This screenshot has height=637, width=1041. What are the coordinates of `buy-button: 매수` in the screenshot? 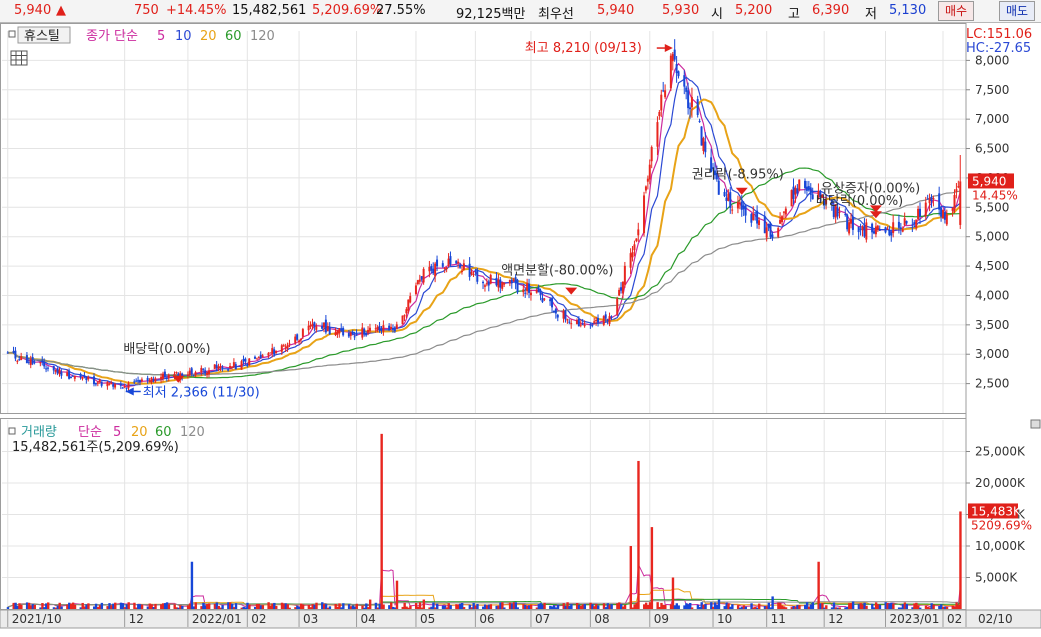 It's located at (956, 11).